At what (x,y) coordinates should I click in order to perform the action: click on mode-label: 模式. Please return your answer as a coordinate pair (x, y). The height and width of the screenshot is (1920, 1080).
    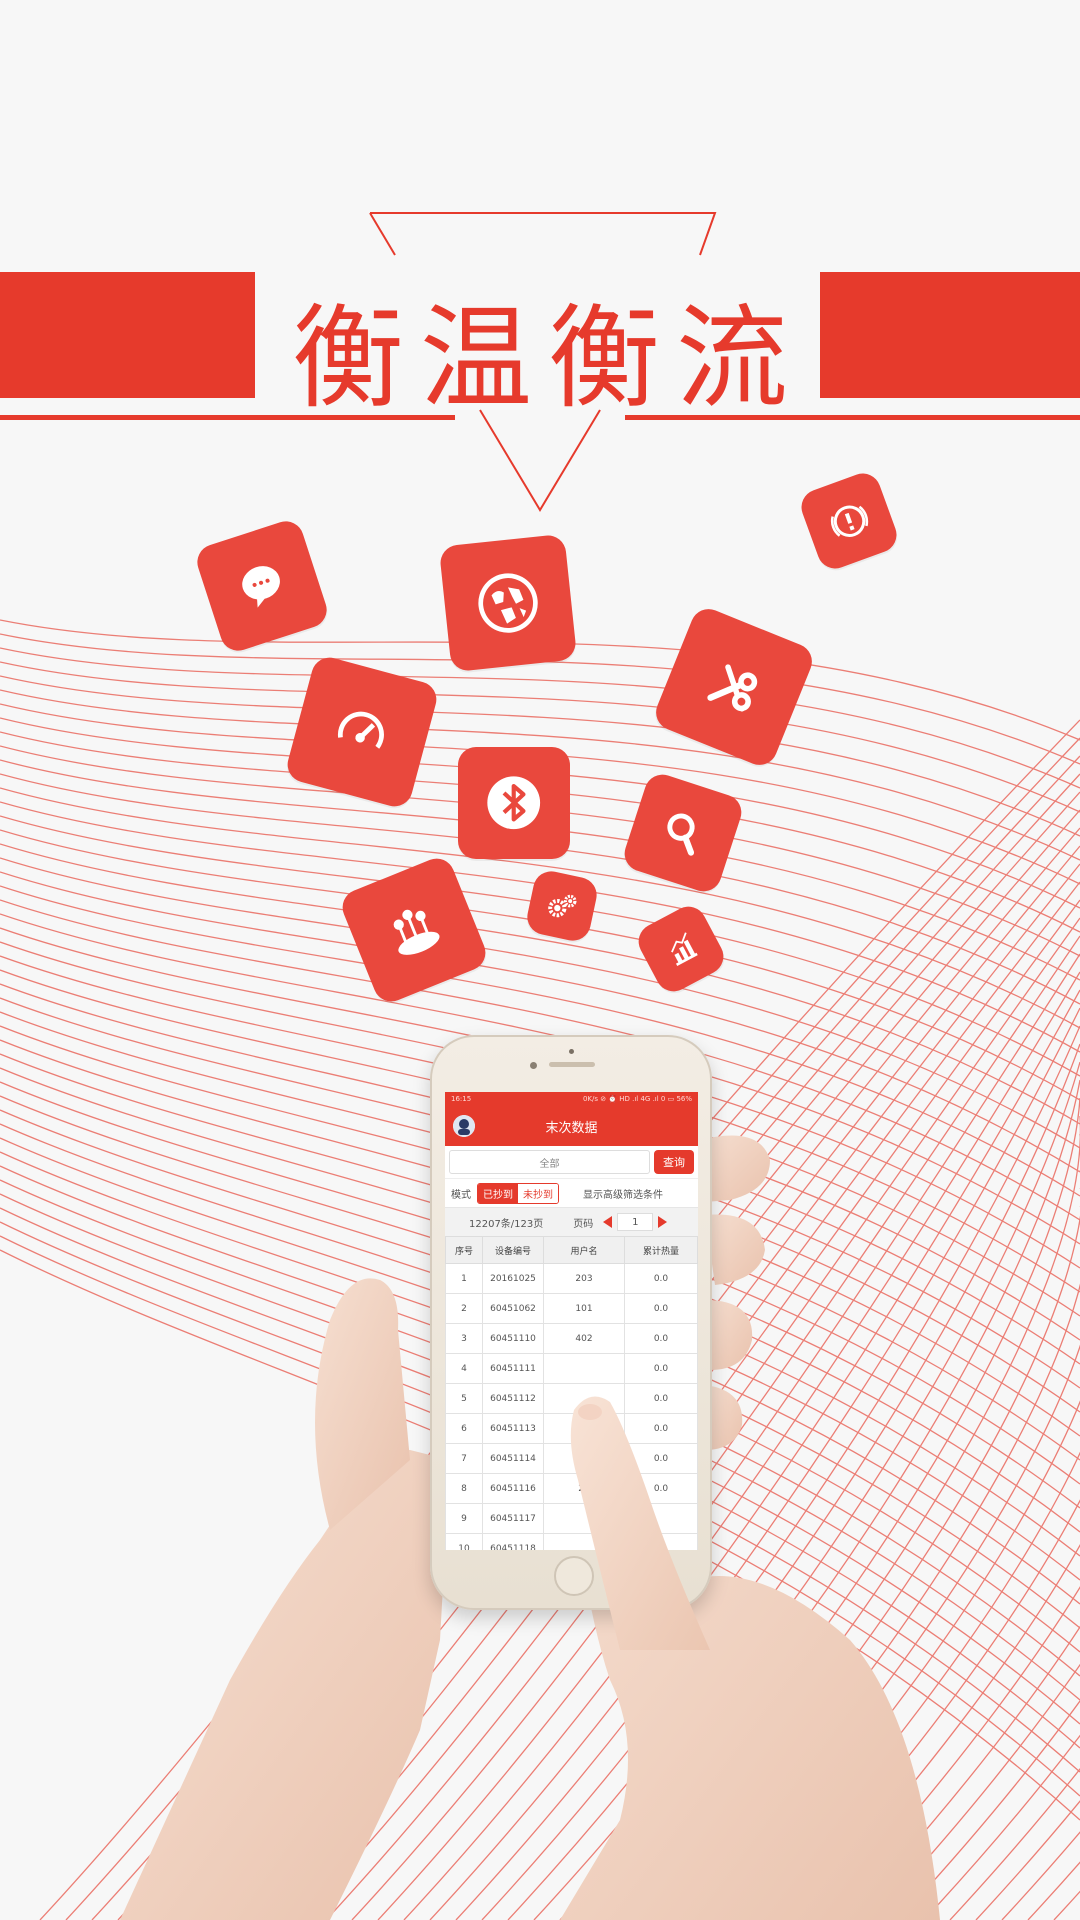
    Looking at the image, I should click on (461, 1195).